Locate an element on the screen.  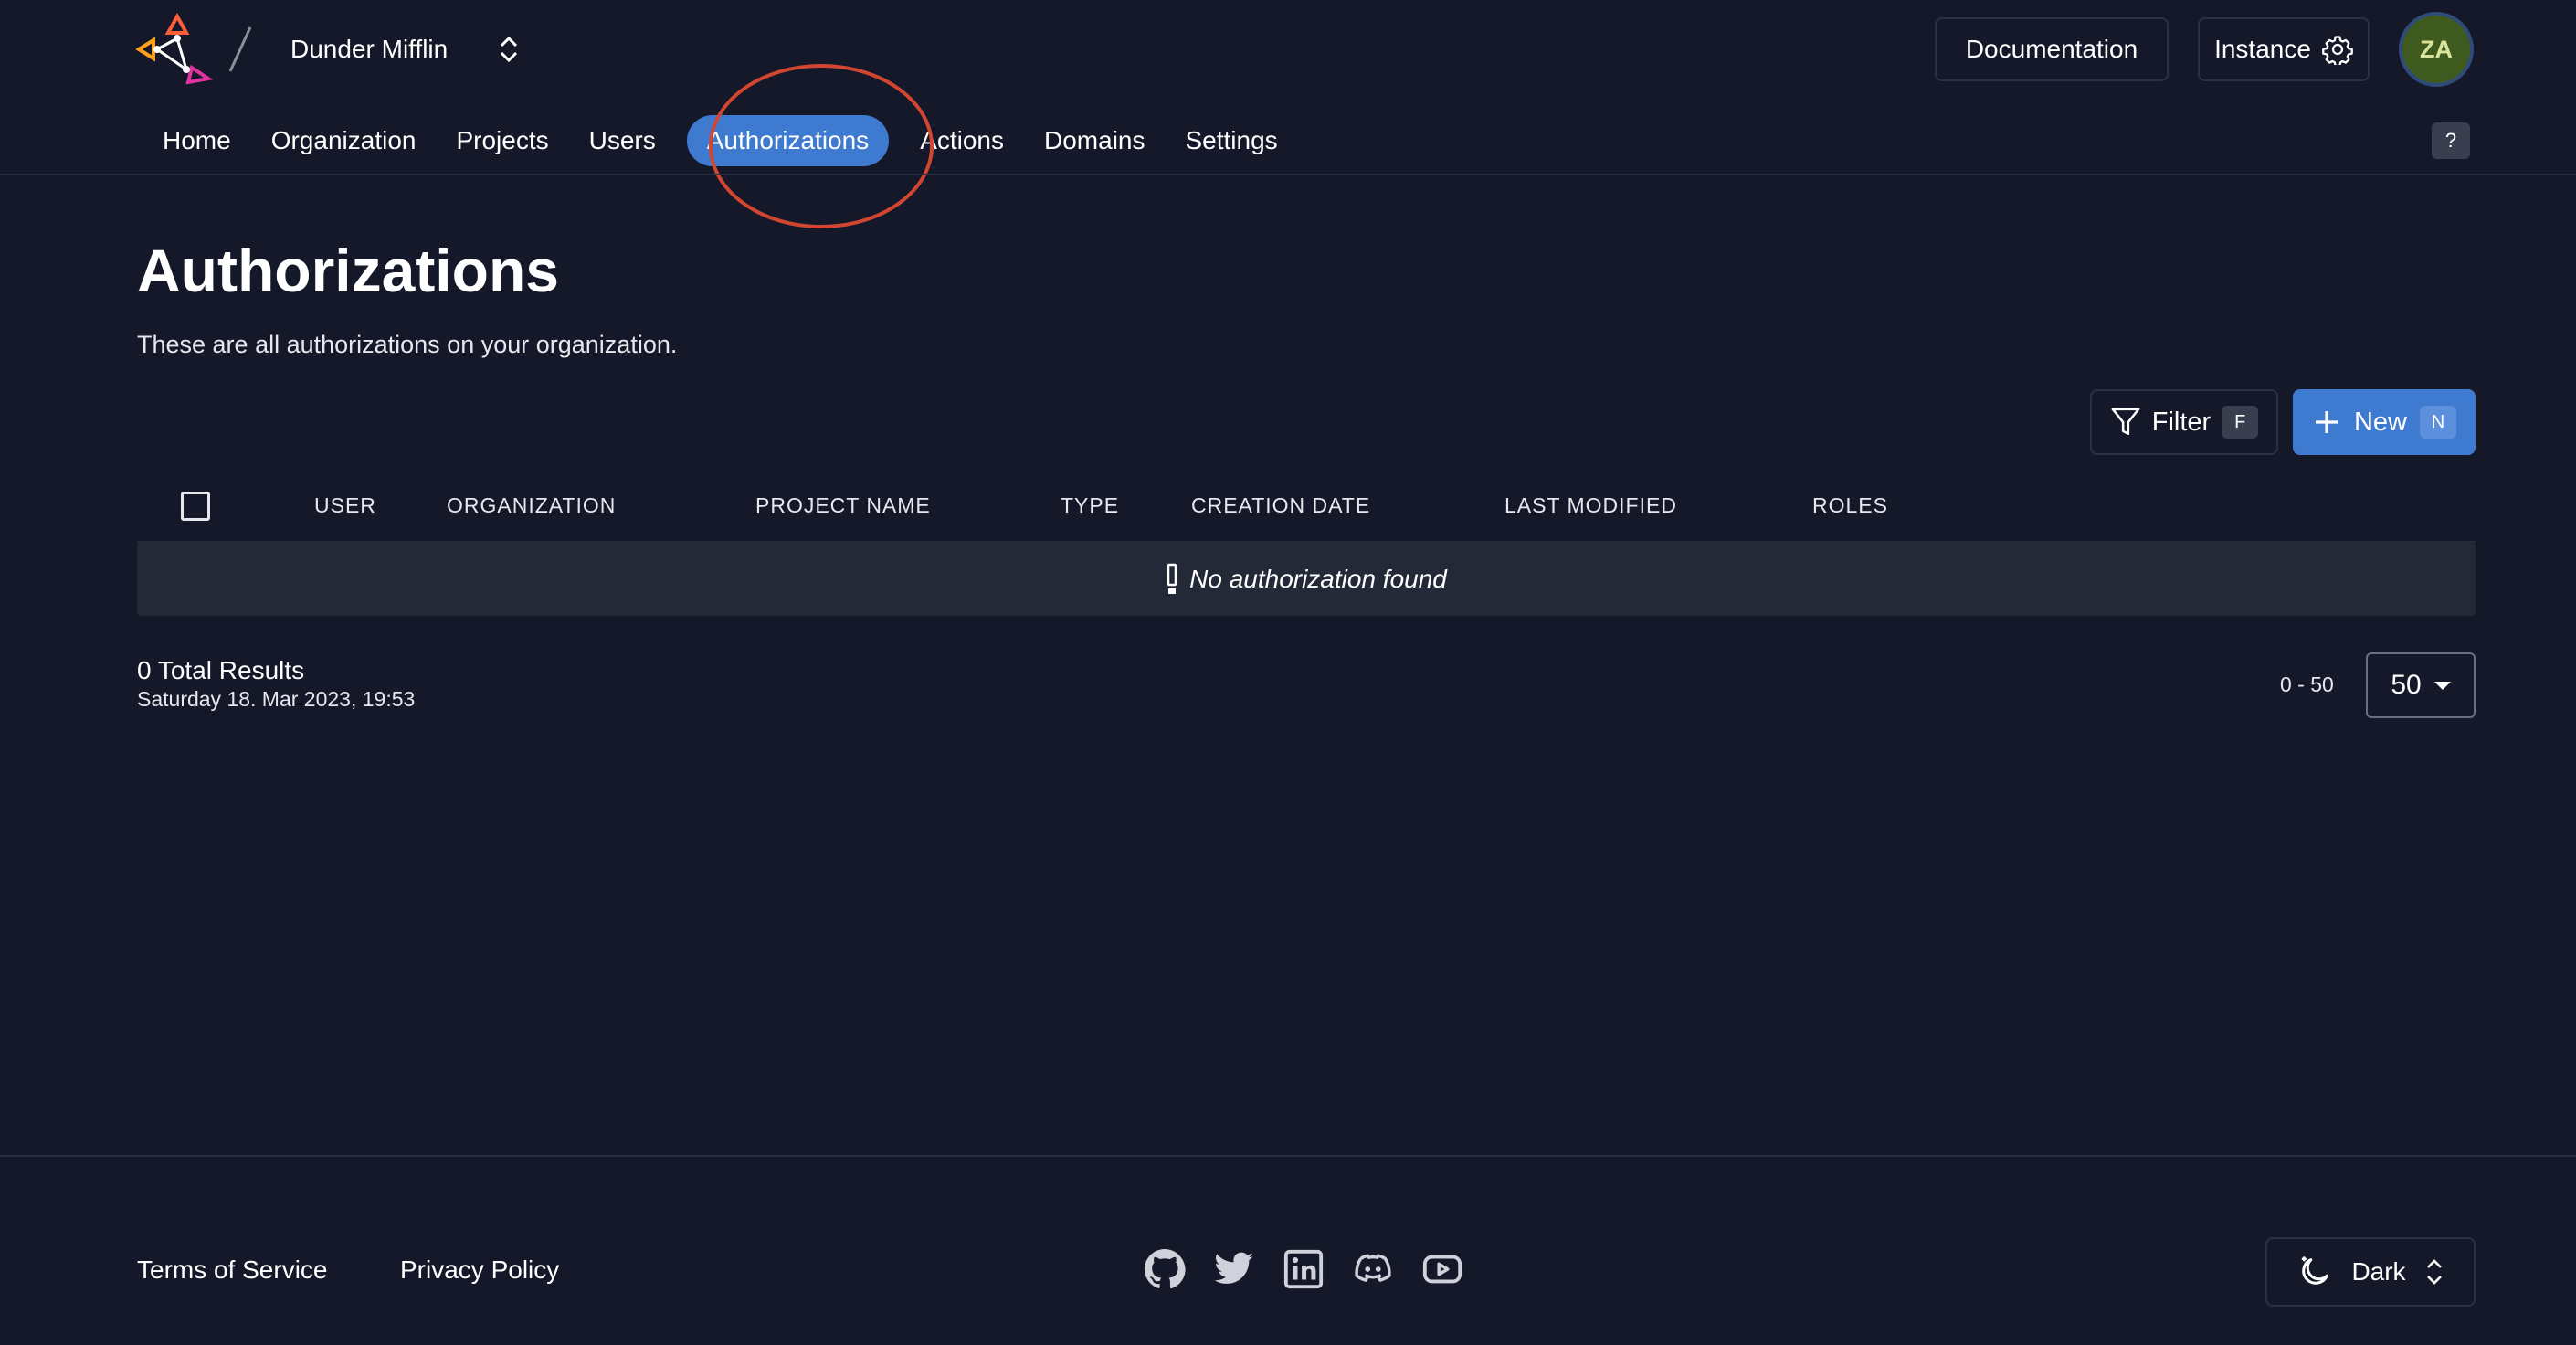
pagination-range: 0 - 50 is located at coordinates (2307, 684).